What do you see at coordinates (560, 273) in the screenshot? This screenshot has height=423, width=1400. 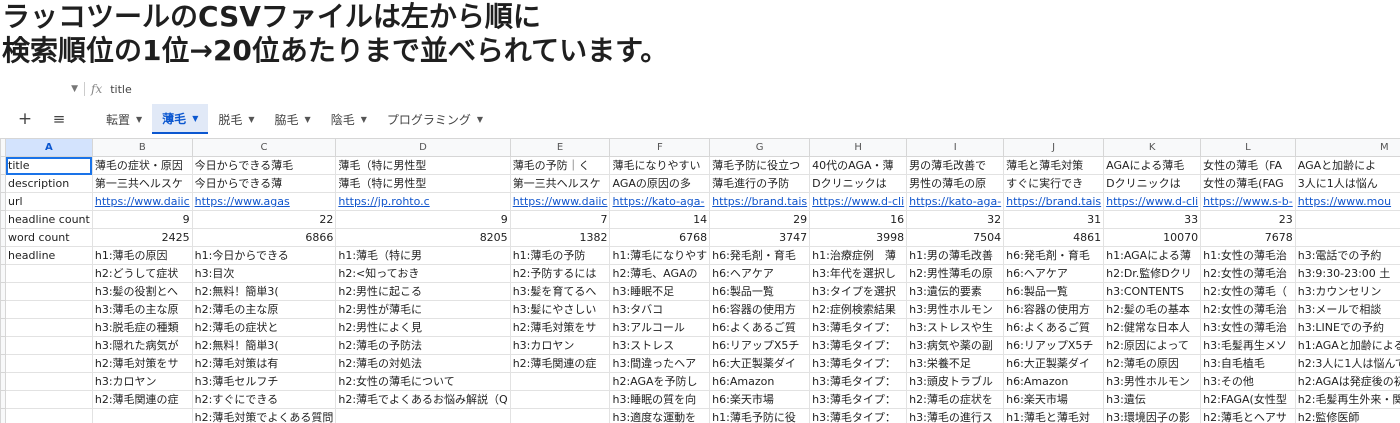 I see `cell-e7: h2:予防するには` at bounding box center [560, 273].